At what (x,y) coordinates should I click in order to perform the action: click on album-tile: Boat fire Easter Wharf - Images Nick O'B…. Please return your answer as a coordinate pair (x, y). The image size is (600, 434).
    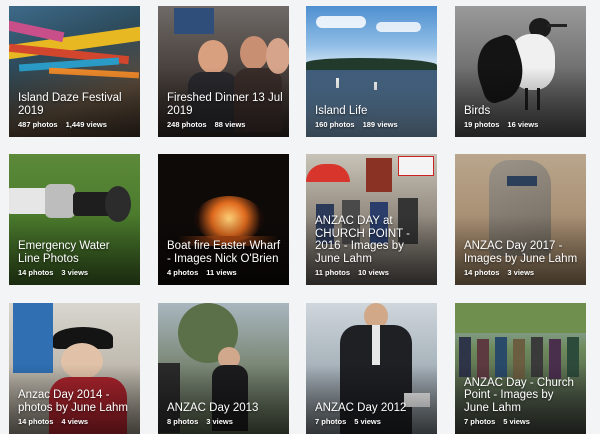
    Looking at the image, I should click on (223, 219).